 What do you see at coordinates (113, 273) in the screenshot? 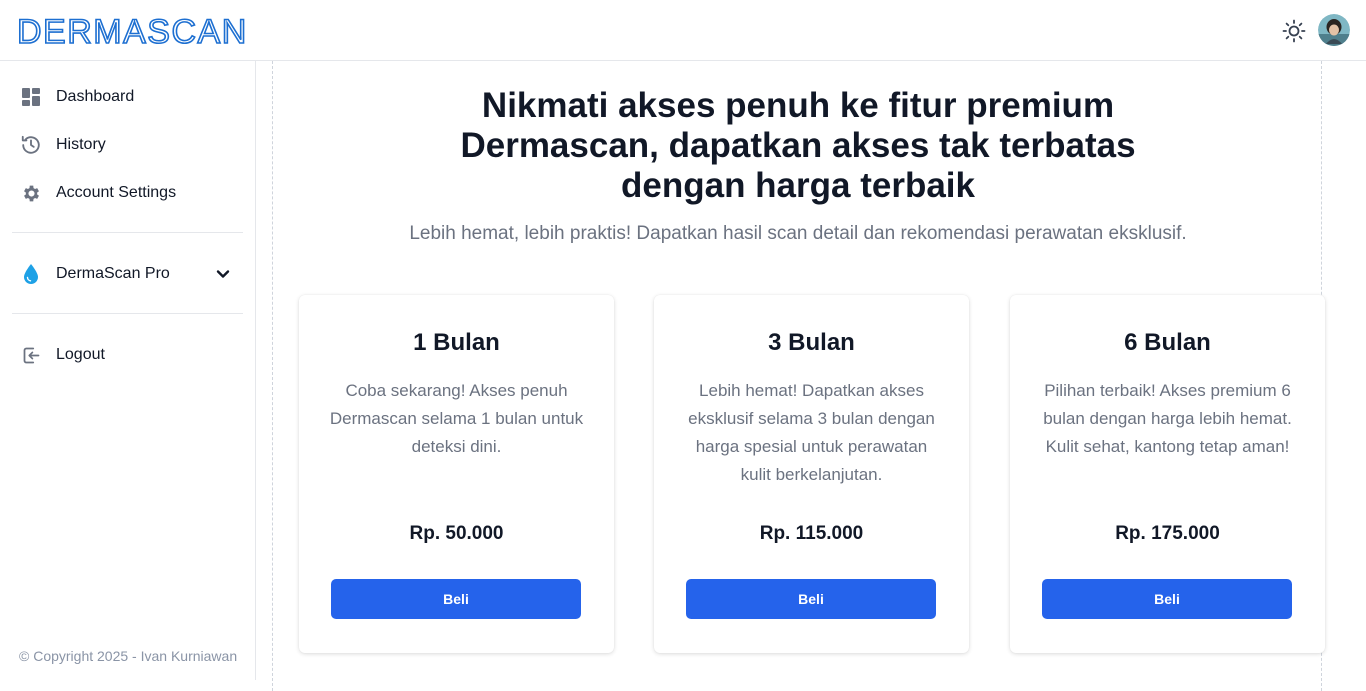
I see `sidebar-item-label: DermaScan Pro` at bounding box center [113, 273].